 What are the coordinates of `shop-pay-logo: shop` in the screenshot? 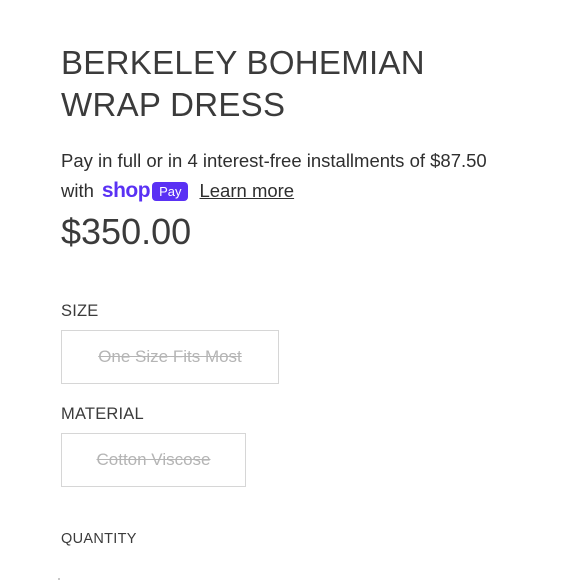 It's located at (126, 191).